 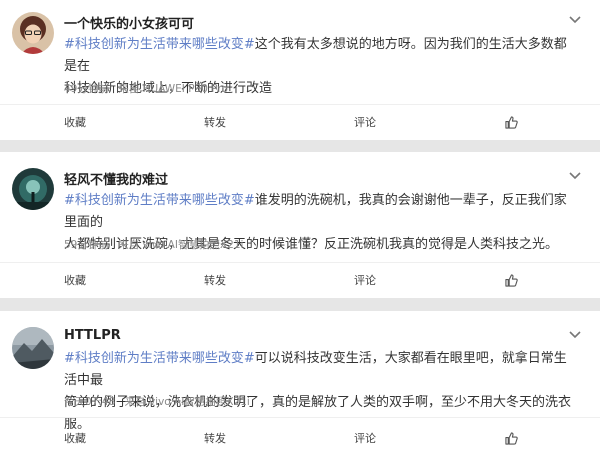 What do you see at coordinates (89, 402) in the screenshot?
I see `post-time: 今天07:48` at bounding box center [89, 402].